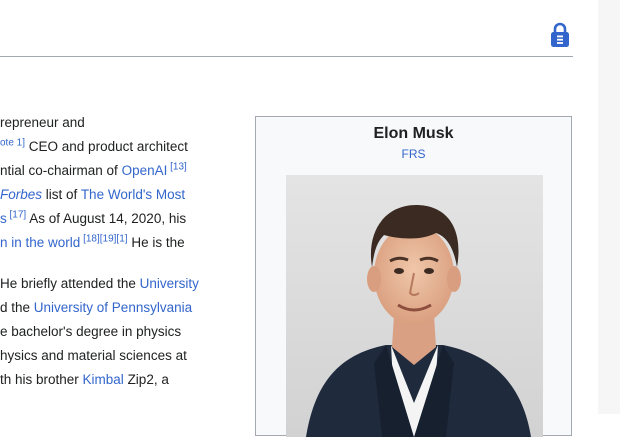  I want to click on infobox-title: Elon Musk, so click(413, 133).